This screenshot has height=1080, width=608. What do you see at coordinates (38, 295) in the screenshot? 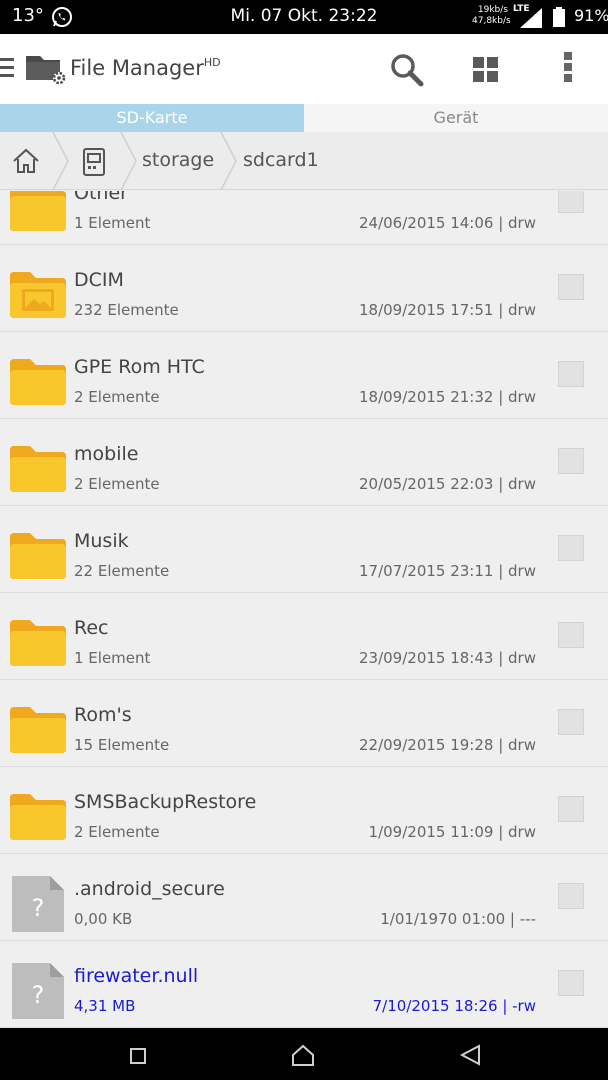
I see `image-folder-icon` at bounding box center [38, 295].